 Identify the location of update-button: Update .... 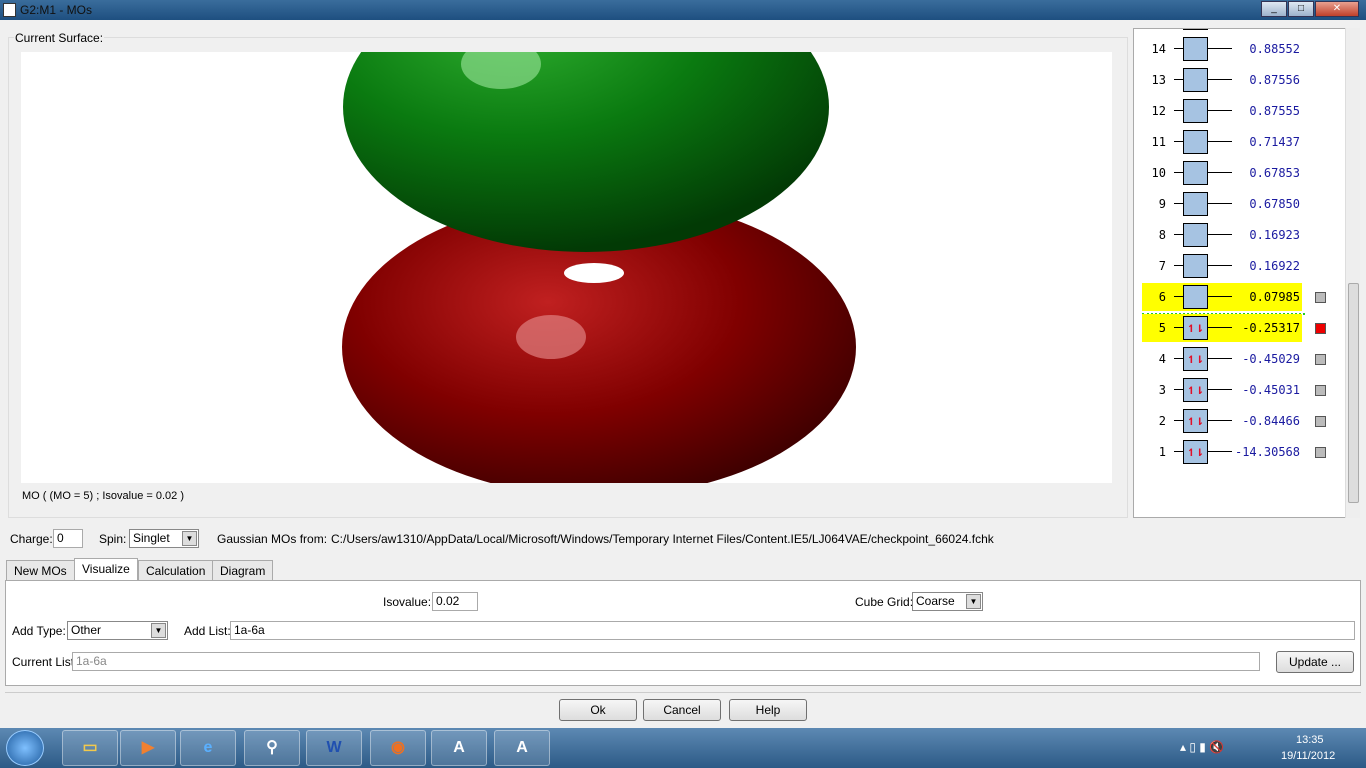
(1315, 662).